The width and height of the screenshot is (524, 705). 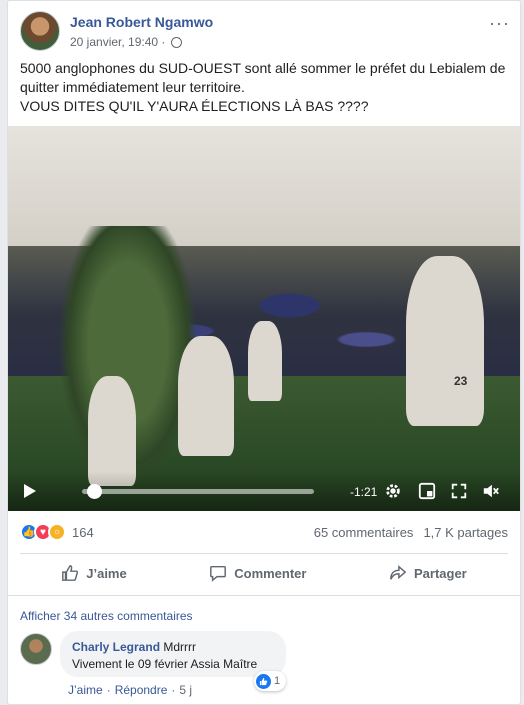 What do you see at coordinates (465, 532) in the screenshot?
I see `share-count: 1,7 K partages` at bounding box center [465, 532].